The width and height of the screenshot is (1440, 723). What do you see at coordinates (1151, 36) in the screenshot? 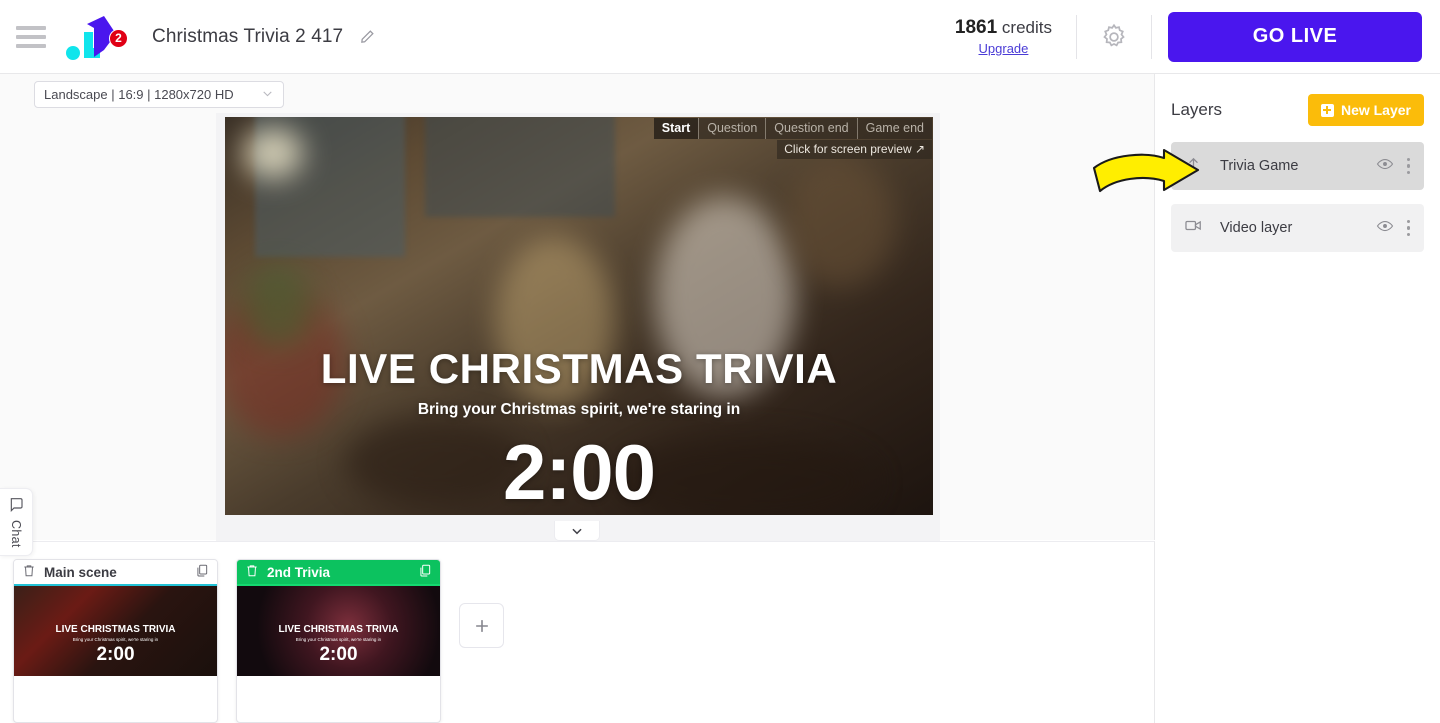
I see `divider` at bounding box center [1151, 36].